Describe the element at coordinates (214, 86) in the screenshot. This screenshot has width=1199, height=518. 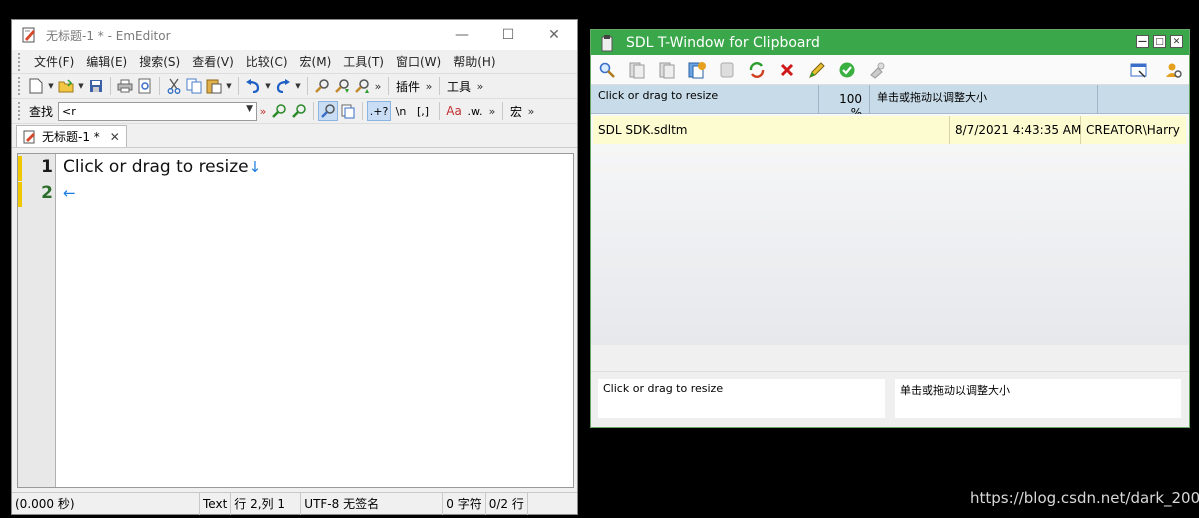
I see `paste-icon` at that location.